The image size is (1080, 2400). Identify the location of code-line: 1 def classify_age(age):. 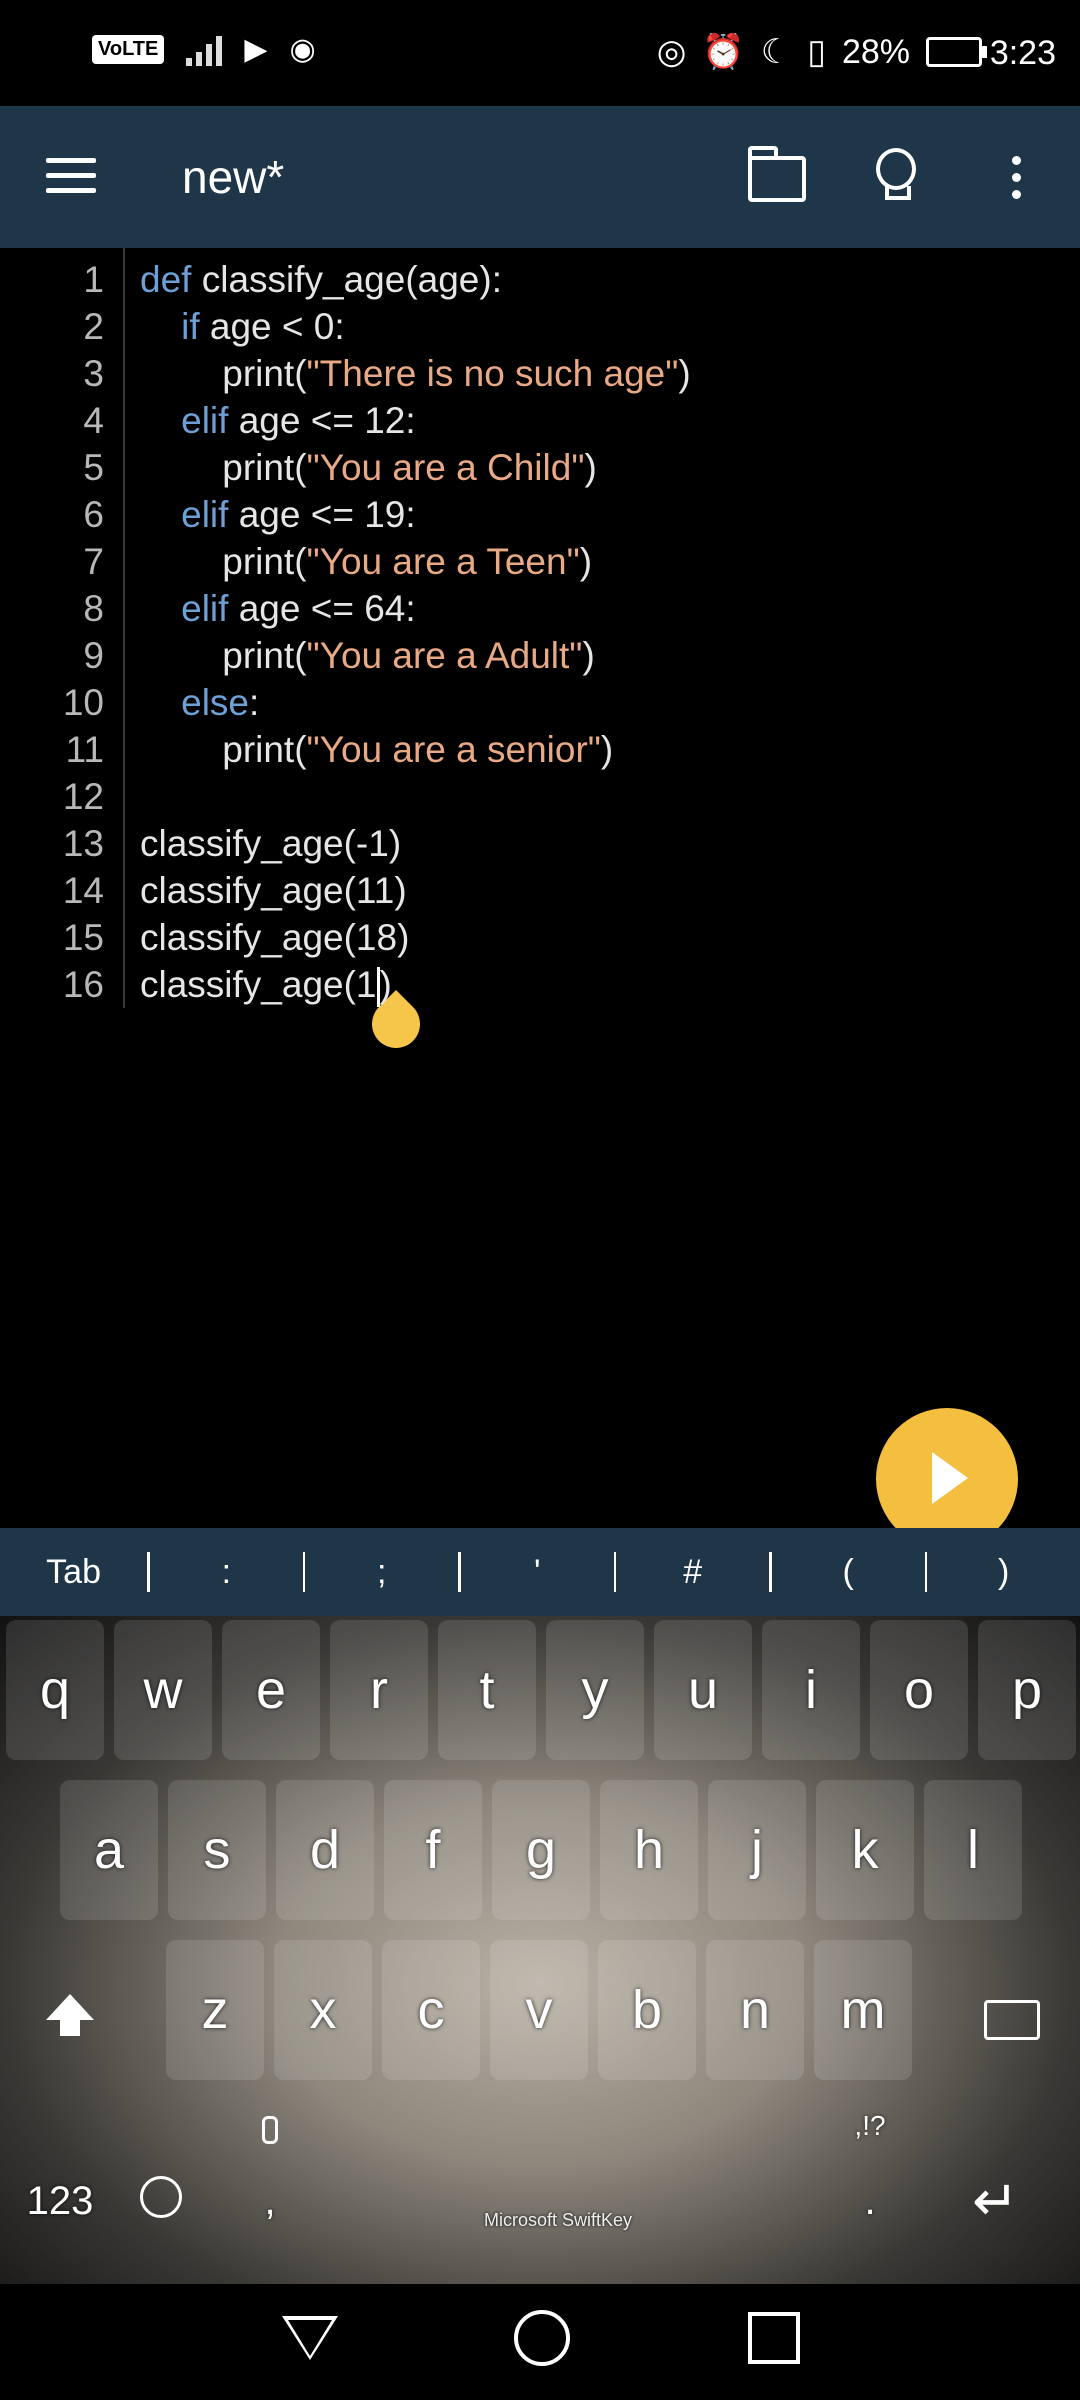
(540, 279).